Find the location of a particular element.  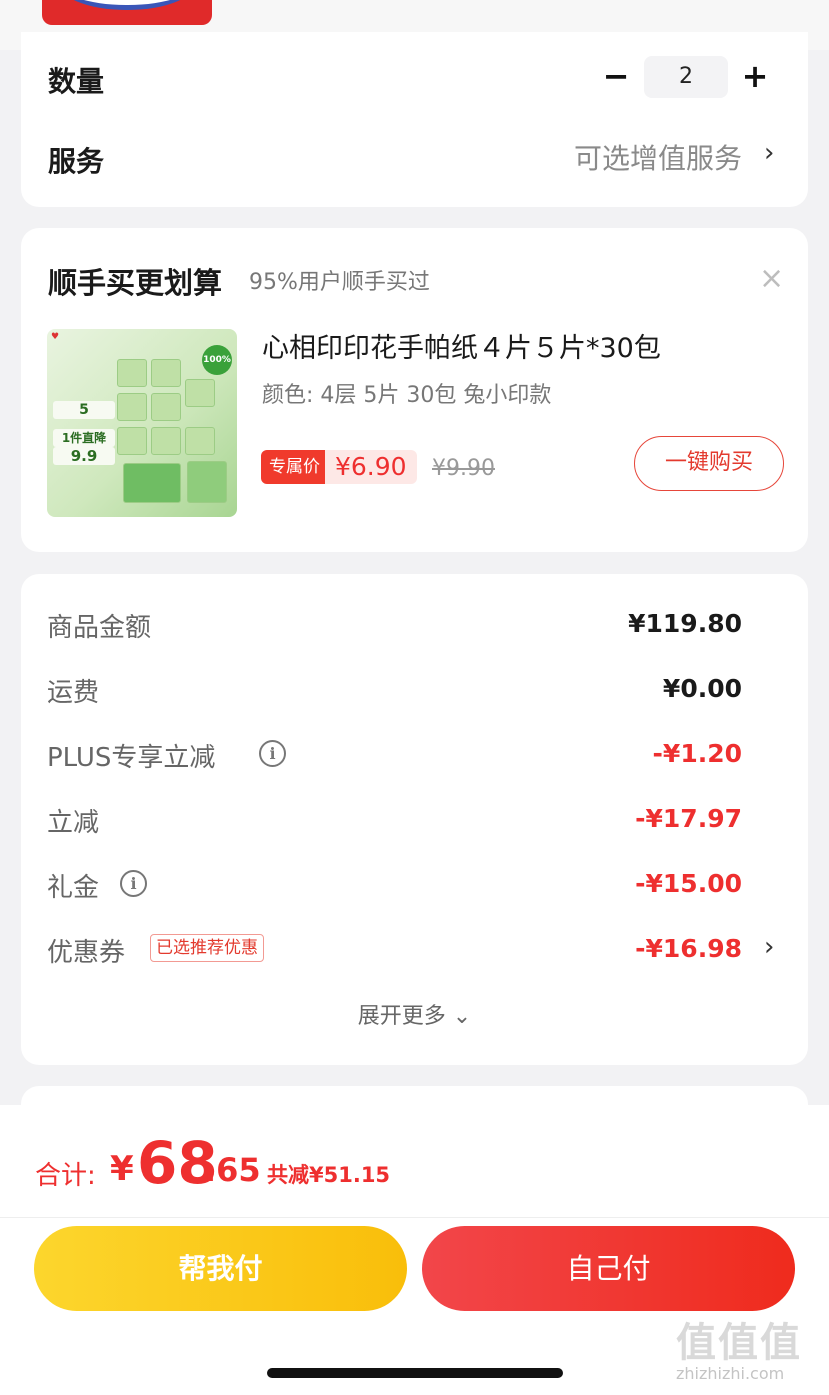

product-spec: 颜色: 4层 5片 30包 兔小印款 is located at coordinates (407, 395).